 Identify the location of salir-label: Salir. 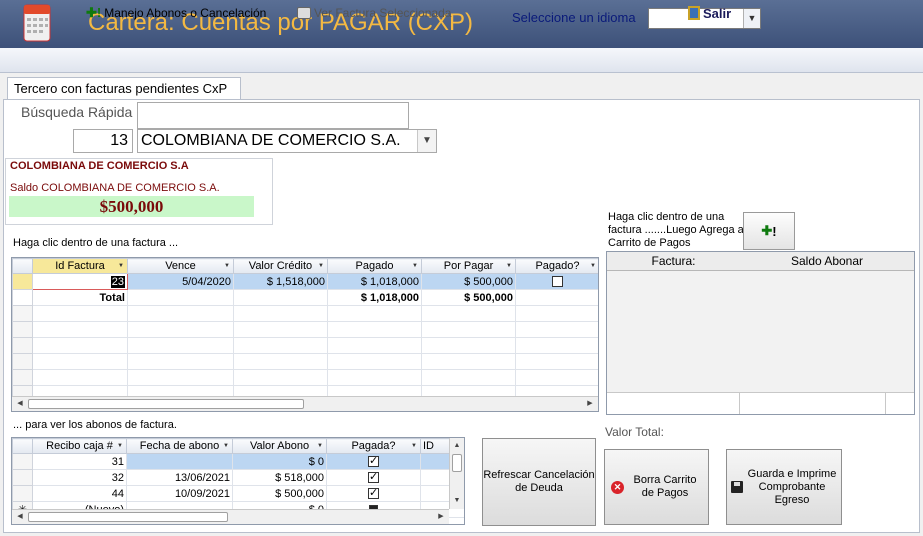
(717, 13).